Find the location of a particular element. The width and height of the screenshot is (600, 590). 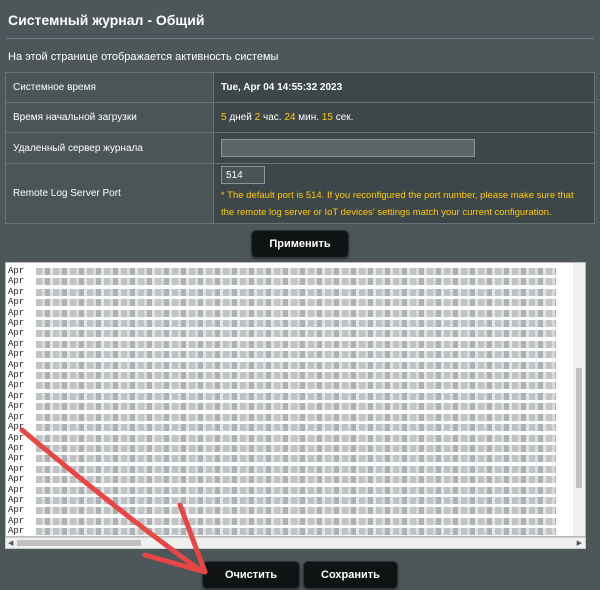

uptime-minutes-unit: мин. is located at coordinates (308, 117).